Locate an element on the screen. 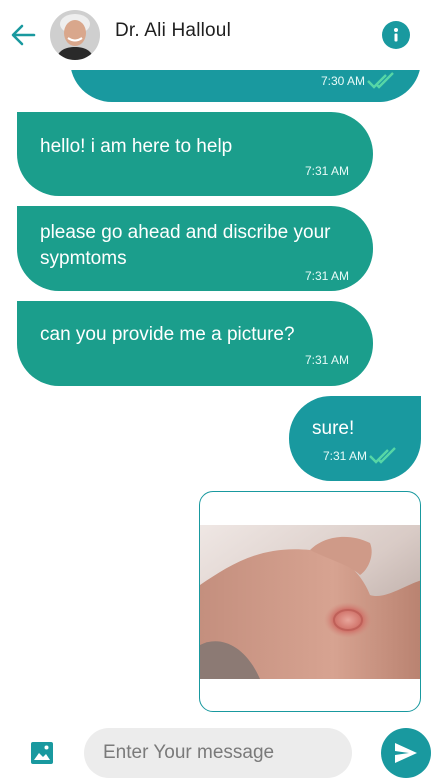  arrow-left-icon is located at coordinates (23, 35).